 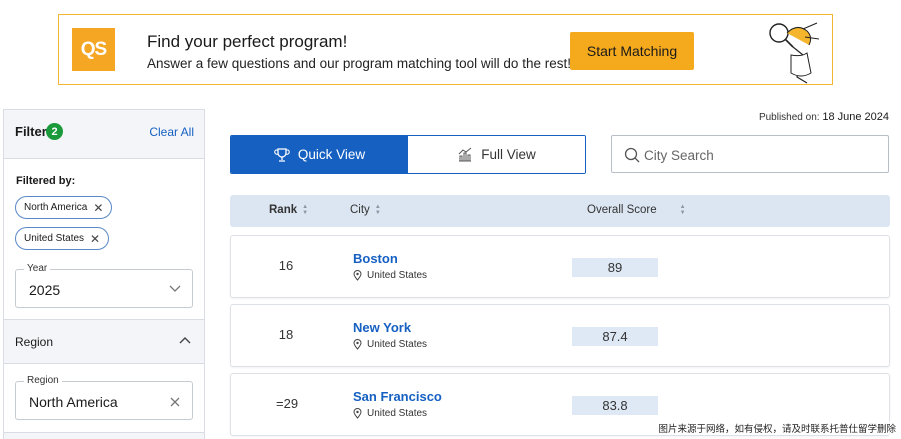 What do you see at coordinates (622, 210) in the screenshot?
I see `score-header-label: Overall Score` at bounding box center [622, 210].